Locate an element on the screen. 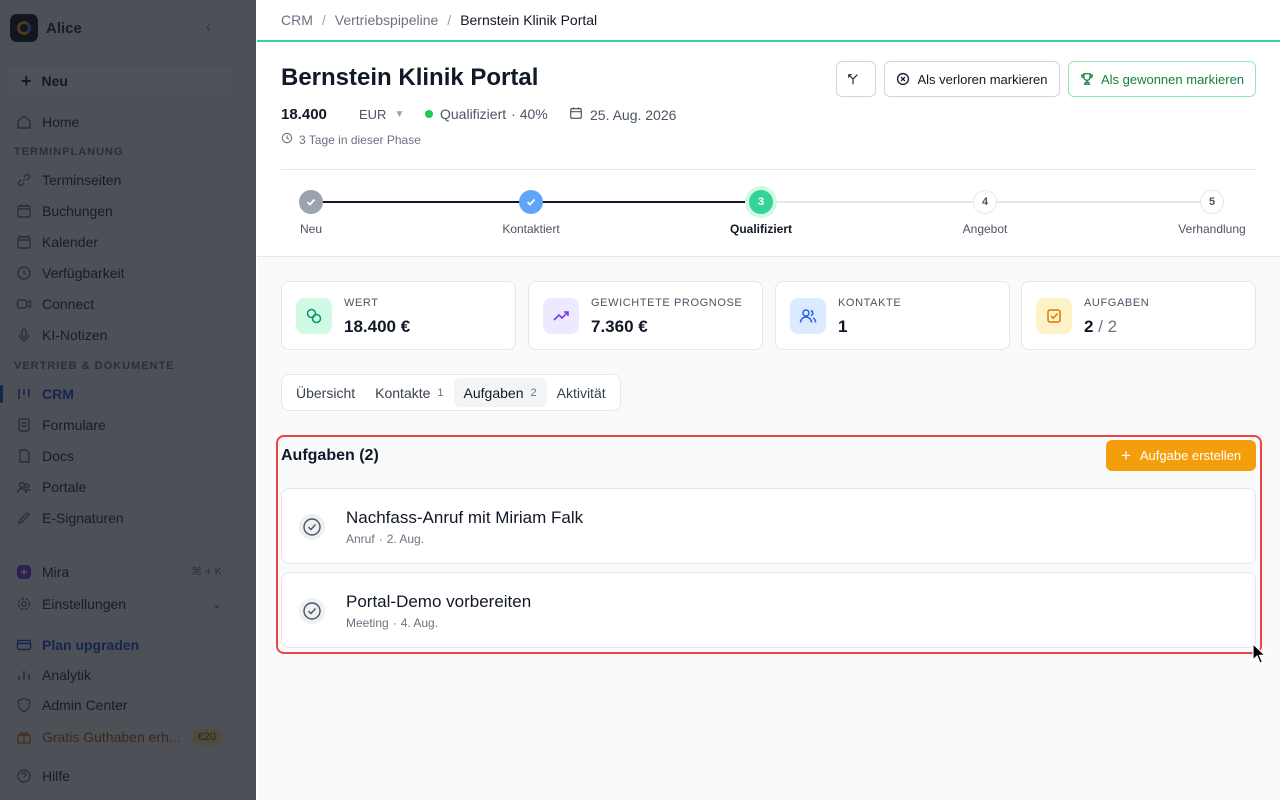 Image resolution: width=1280 pixels, height=800 pixels. step-neu: Neu is located at coordinates (311, 213).